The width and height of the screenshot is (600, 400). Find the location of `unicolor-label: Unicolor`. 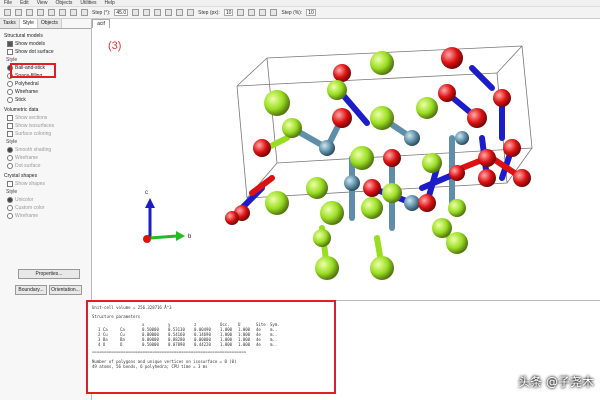

unicolor-label: Unicolor is located at coordinates (24, 199).